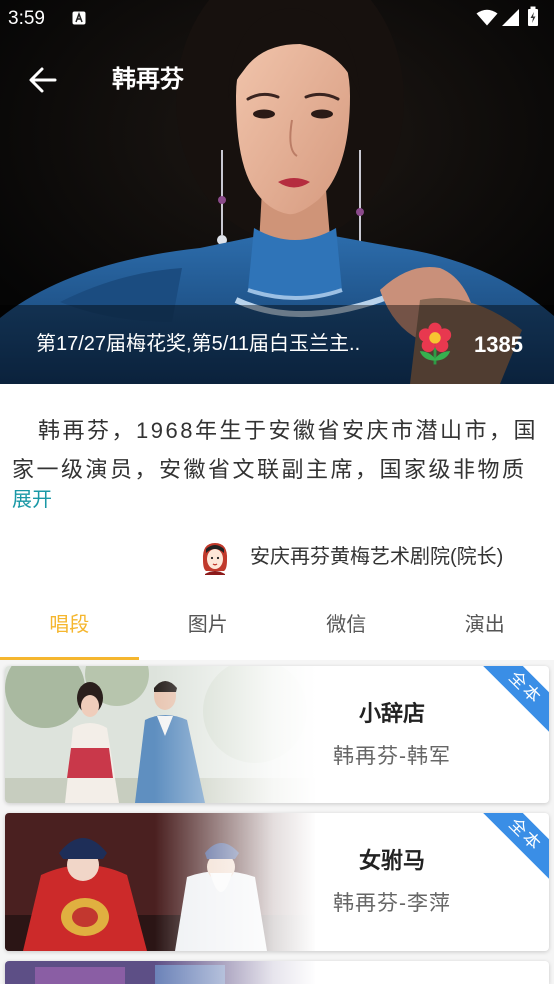 The image size is (554, 984). Describe the element at coordinates (148, 79) in the screenshot. I see `page-title: 韩再芬` at that location.